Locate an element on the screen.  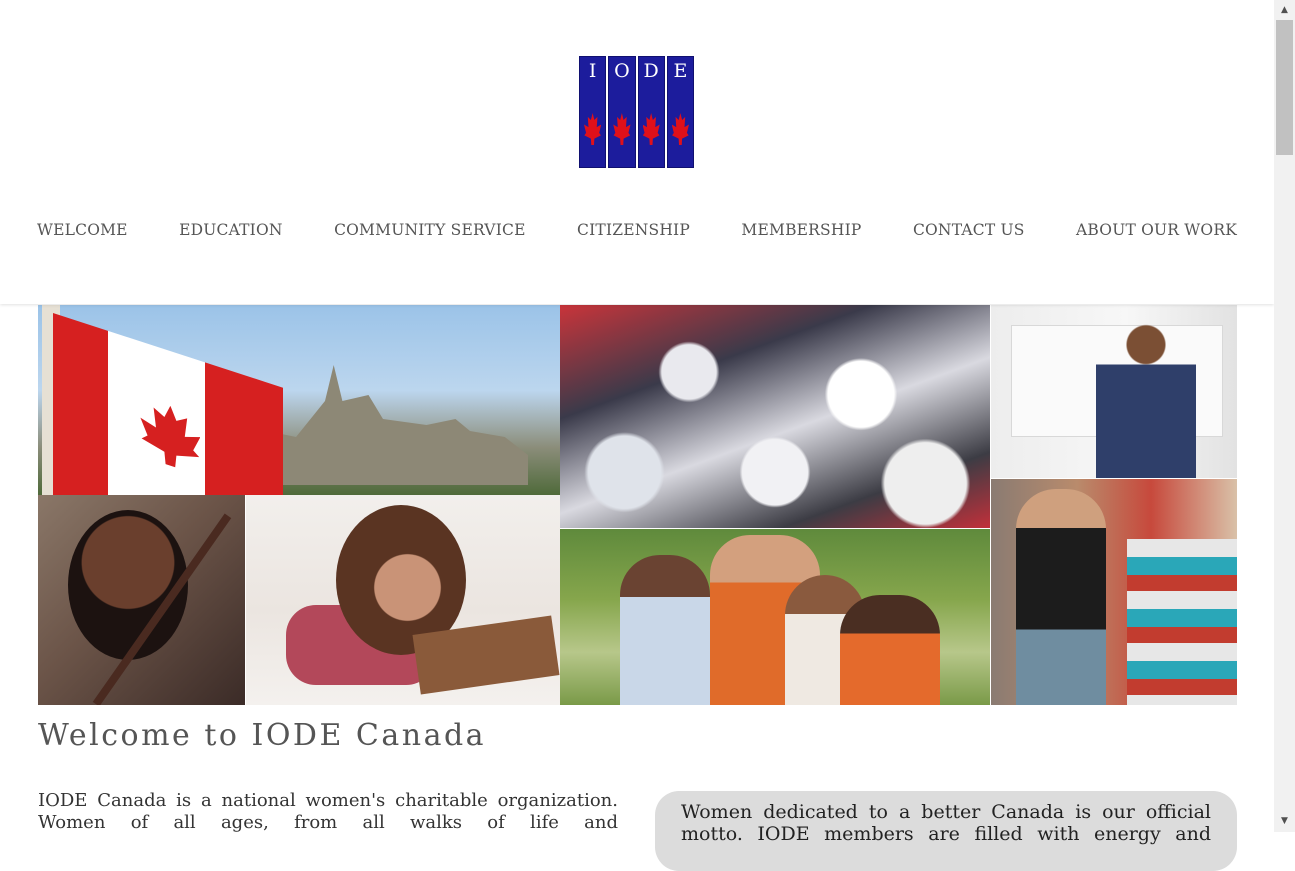
scroll-up-arrow-icon: ▲ is located at coordinates (1284, 10).